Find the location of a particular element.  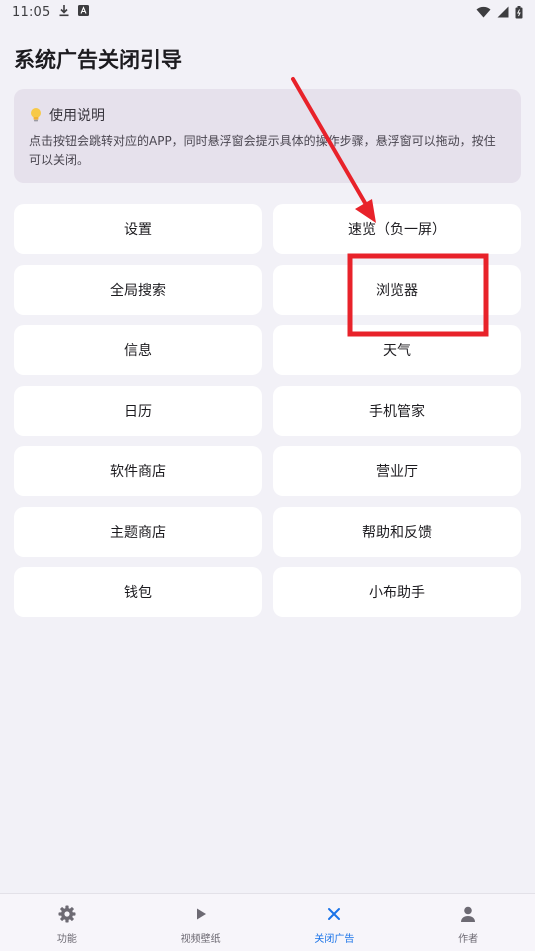

button-theme-store: 主题商店 is located at coordinates (138, 531).